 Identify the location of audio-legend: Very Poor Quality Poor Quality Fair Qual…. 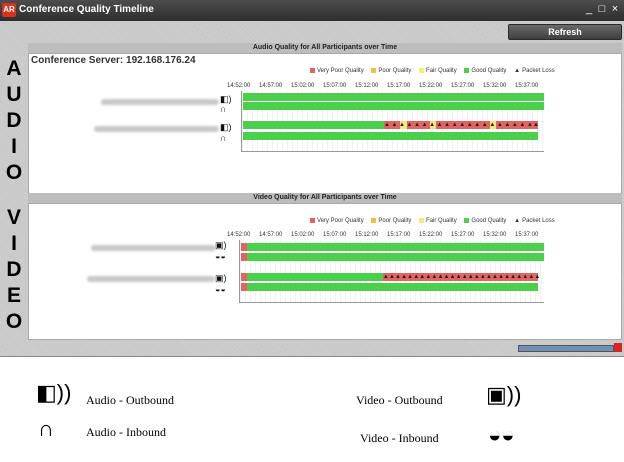
(429, 71).